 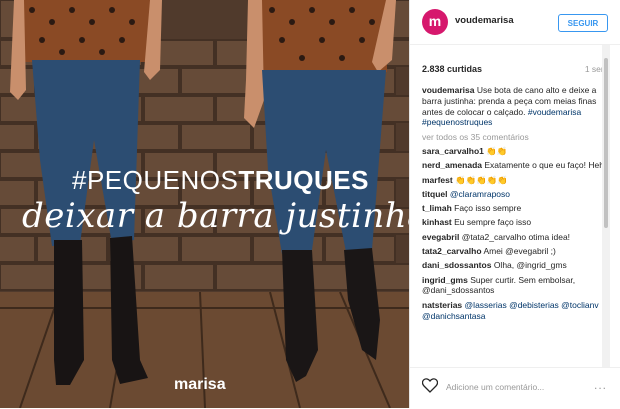 I want to click on comment-user: kinhast, so click(x=437, y=222).